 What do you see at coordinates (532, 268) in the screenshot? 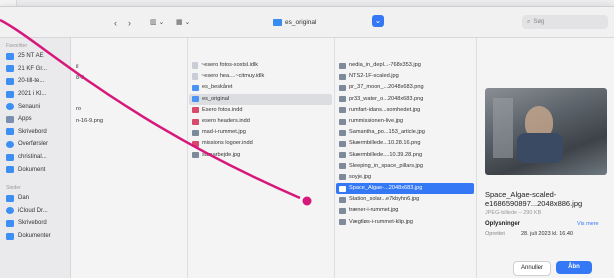
I see `cancel-button: Annuller` at bounding box center [532, 268].